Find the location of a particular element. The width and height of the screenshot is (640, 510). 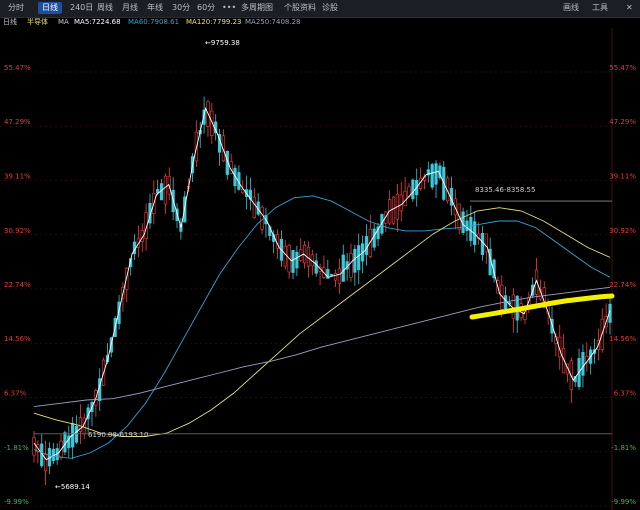

y-tick-right: 39.11% is located at coordinates (622, 176).